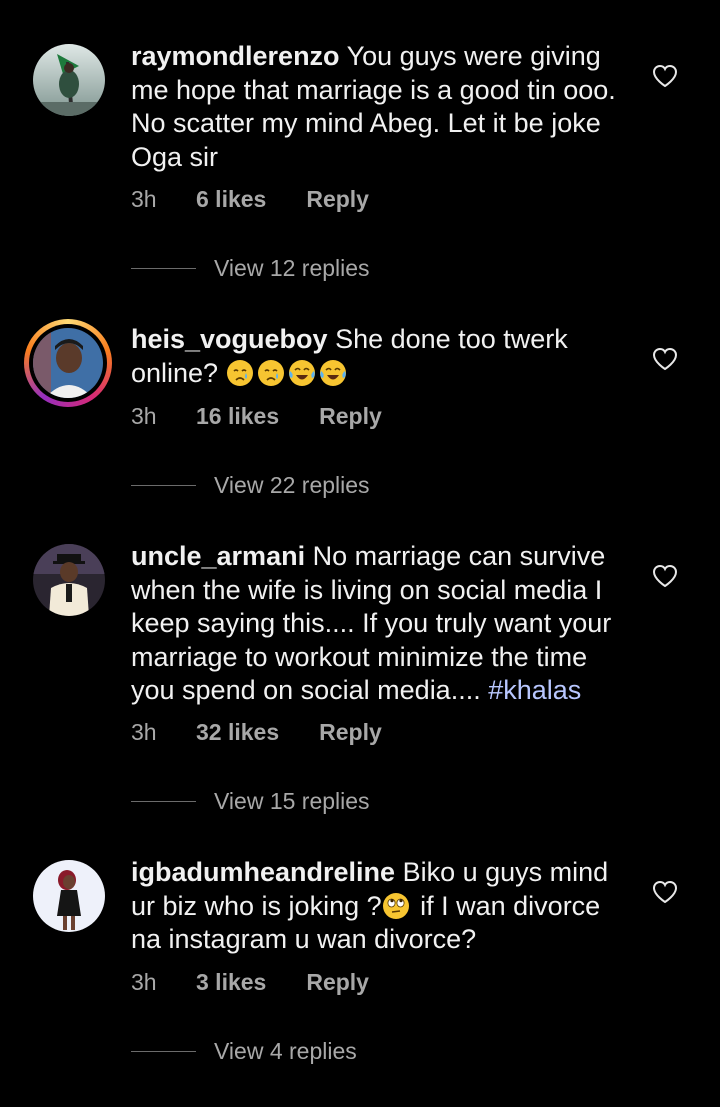 The image size is (720, 1107). Describe the element at coordinates (534, 690) in the screenshot. I see `hashtag-link: #khalas` at that location.